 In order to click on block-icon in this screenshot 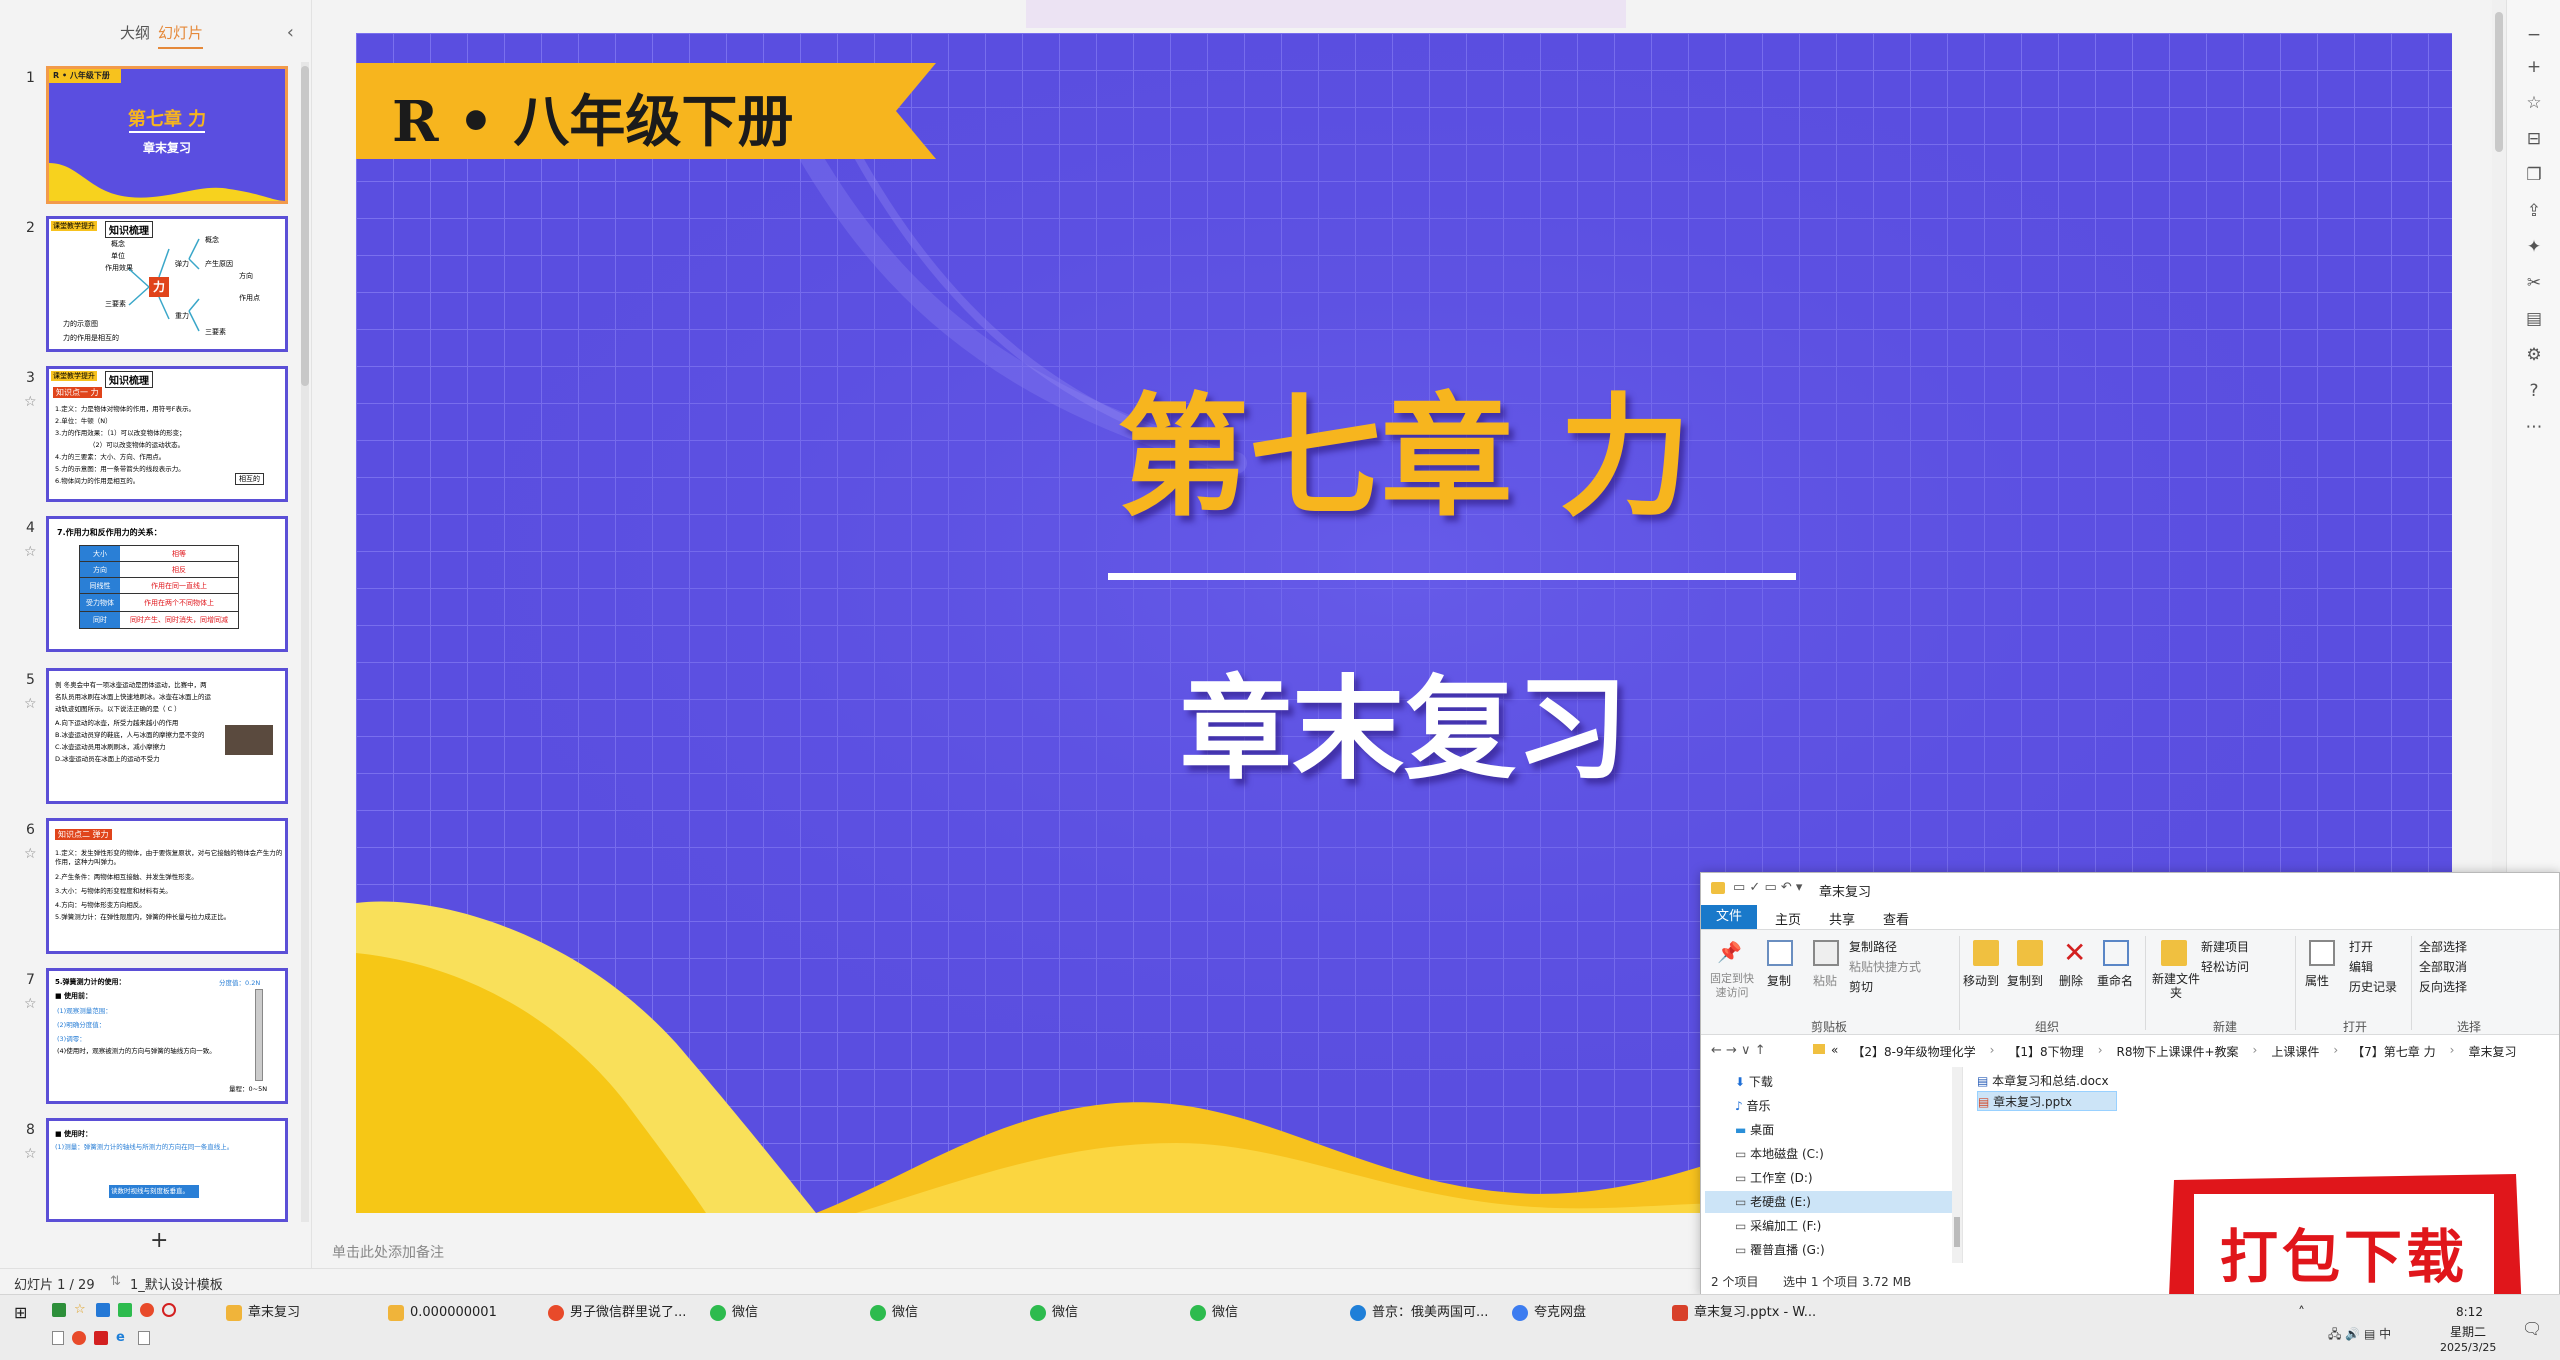, I will do `click(169, 1310)`.